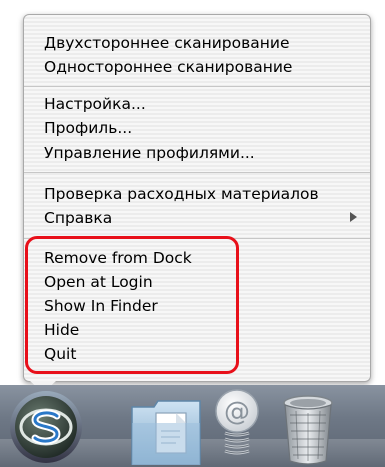 This screenshot has width=385, height=467. I want to click on scansnap-manager-icon, so click(46, 427).